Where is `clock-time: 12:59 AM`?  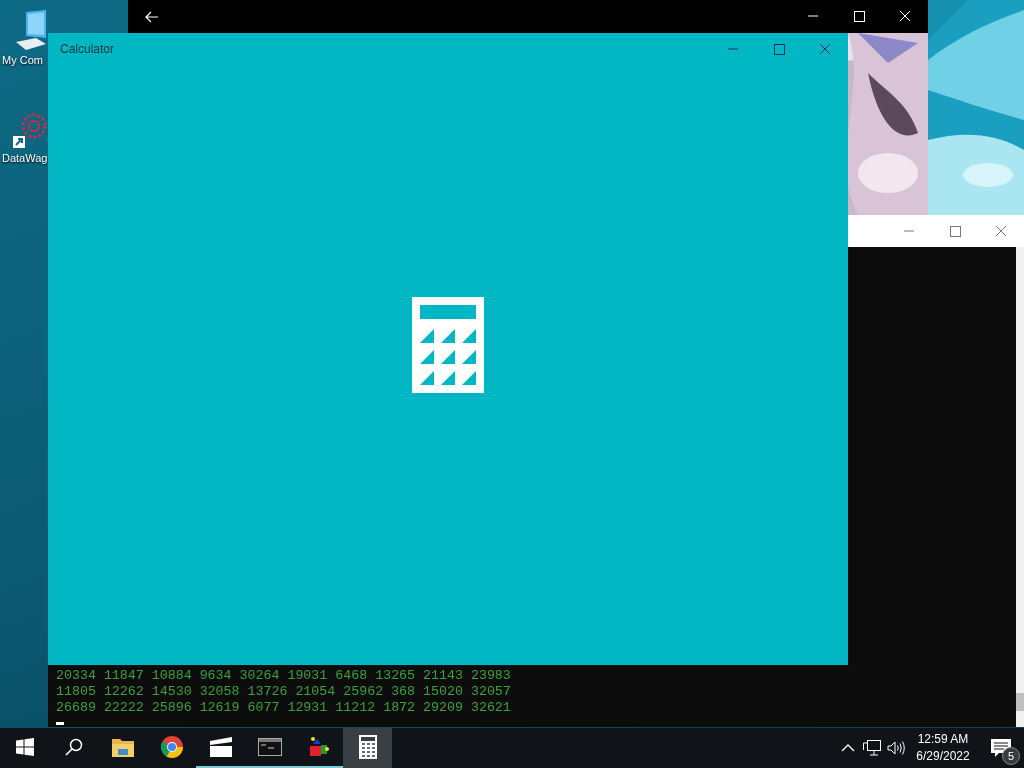
clock-time: 12:59 AM is located at coordinates (943, 739).